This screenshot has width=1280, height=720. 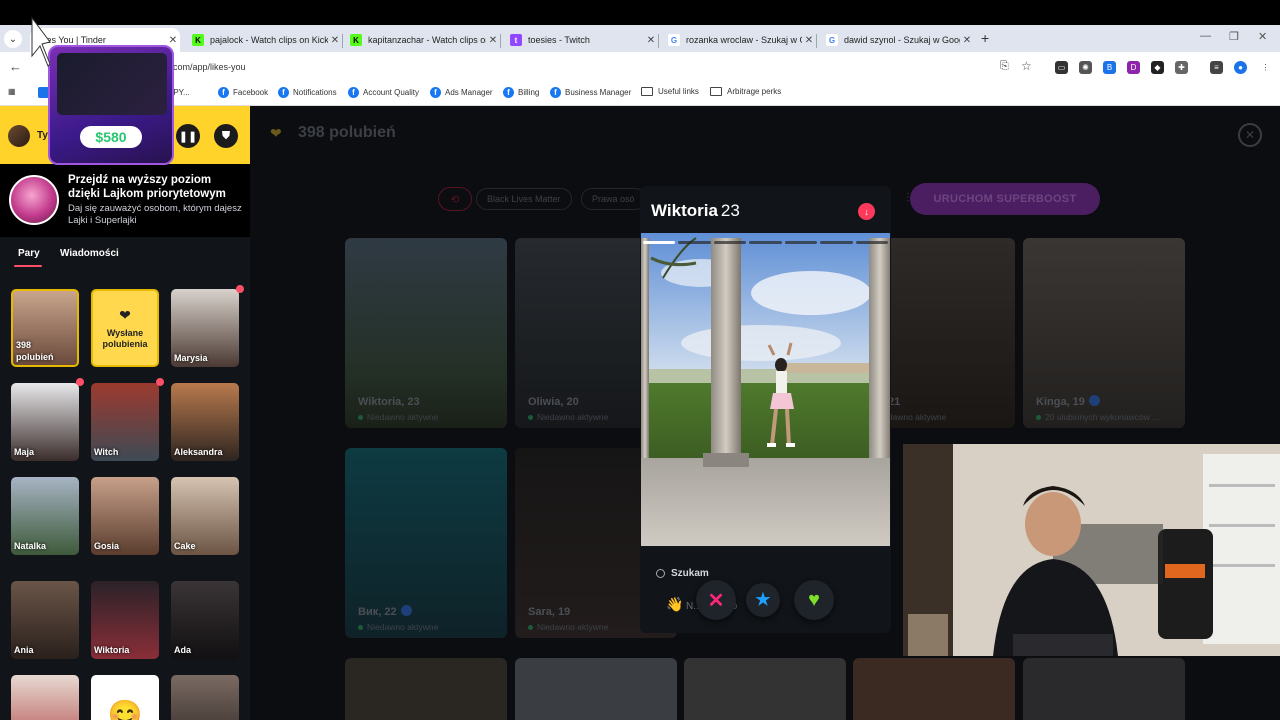 What do you see at coordinates (613, 199) in the screenshot?
I see `filter-chip: Prawa osó` at bounding box center [613, 199].